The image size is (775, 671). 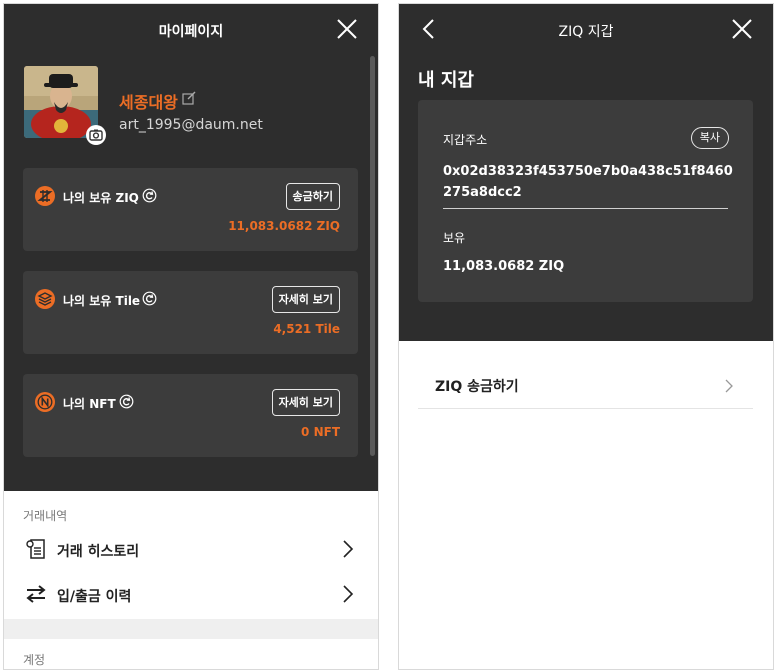 I want to click on wallet-balance: 11,083.0682 ZIQ, so click(x=504, y=266).